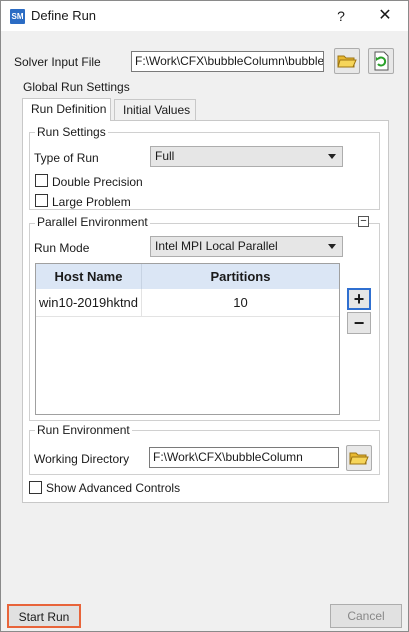 Image resolution: width=409 pixels, height=632 pixels. Describe the element at coordinates (71, 132) in the screenshot. I see `run-settings-title: Run Settings` at that location.